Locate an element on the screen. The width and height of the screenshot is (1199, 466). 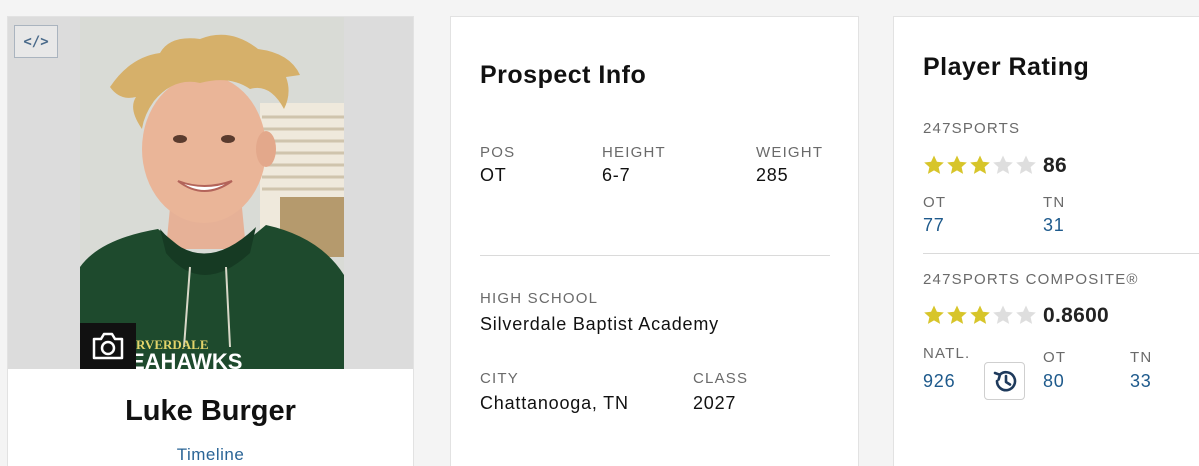
prospect-info-title: Prospect Info is located at coordinates (563, 75).